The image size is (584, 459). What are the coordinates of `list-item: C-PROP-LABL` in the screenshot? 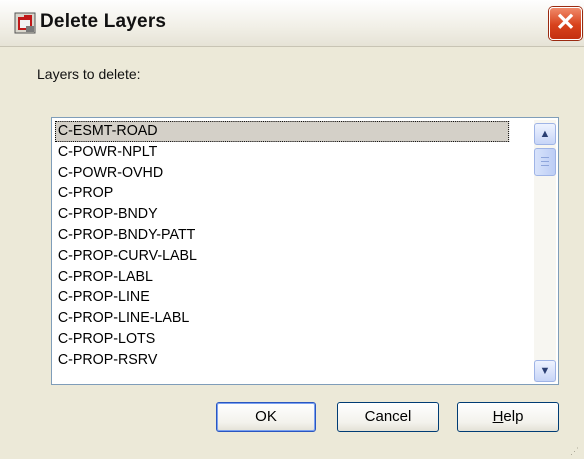 It's located at (282, 277).